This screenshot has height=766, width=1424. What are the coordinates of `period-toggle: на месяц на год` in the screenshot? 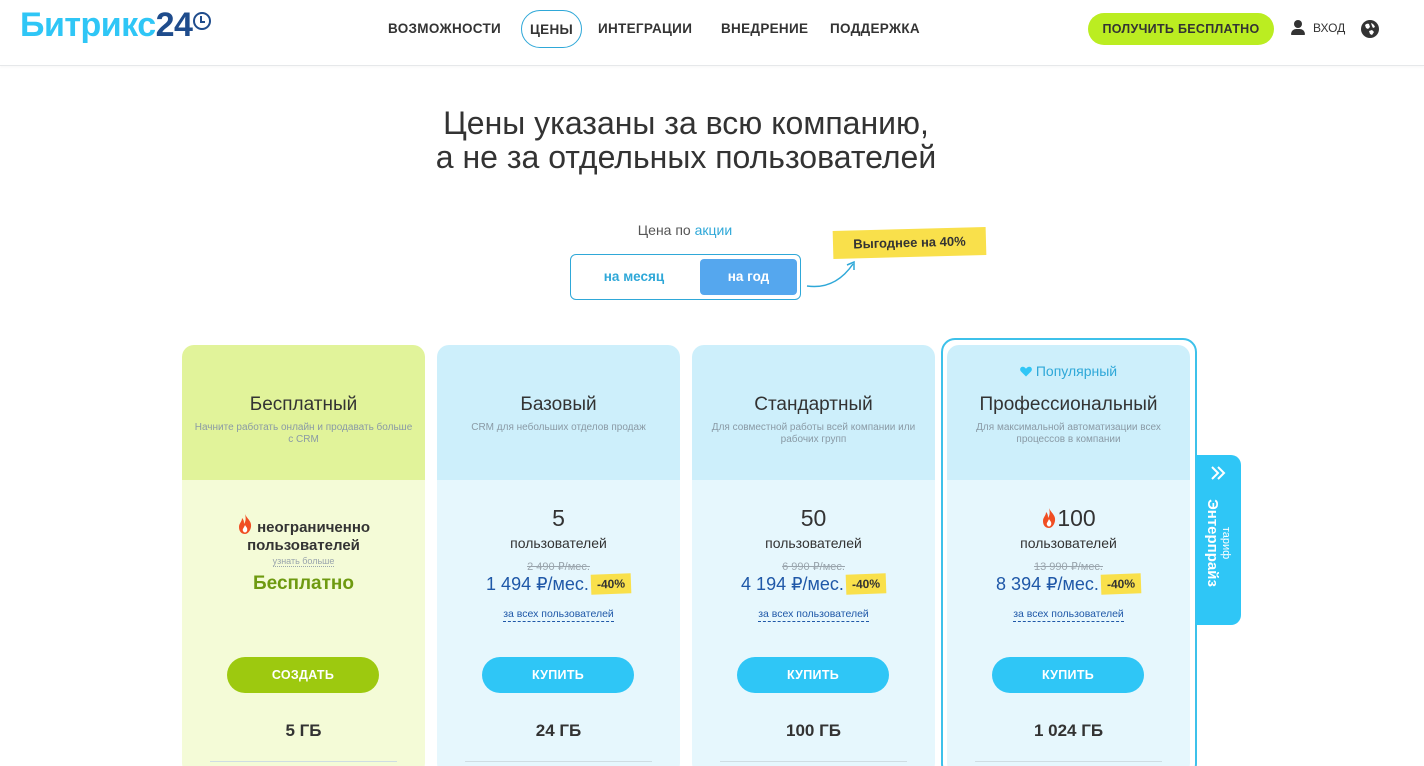 It's located at (685, 277).